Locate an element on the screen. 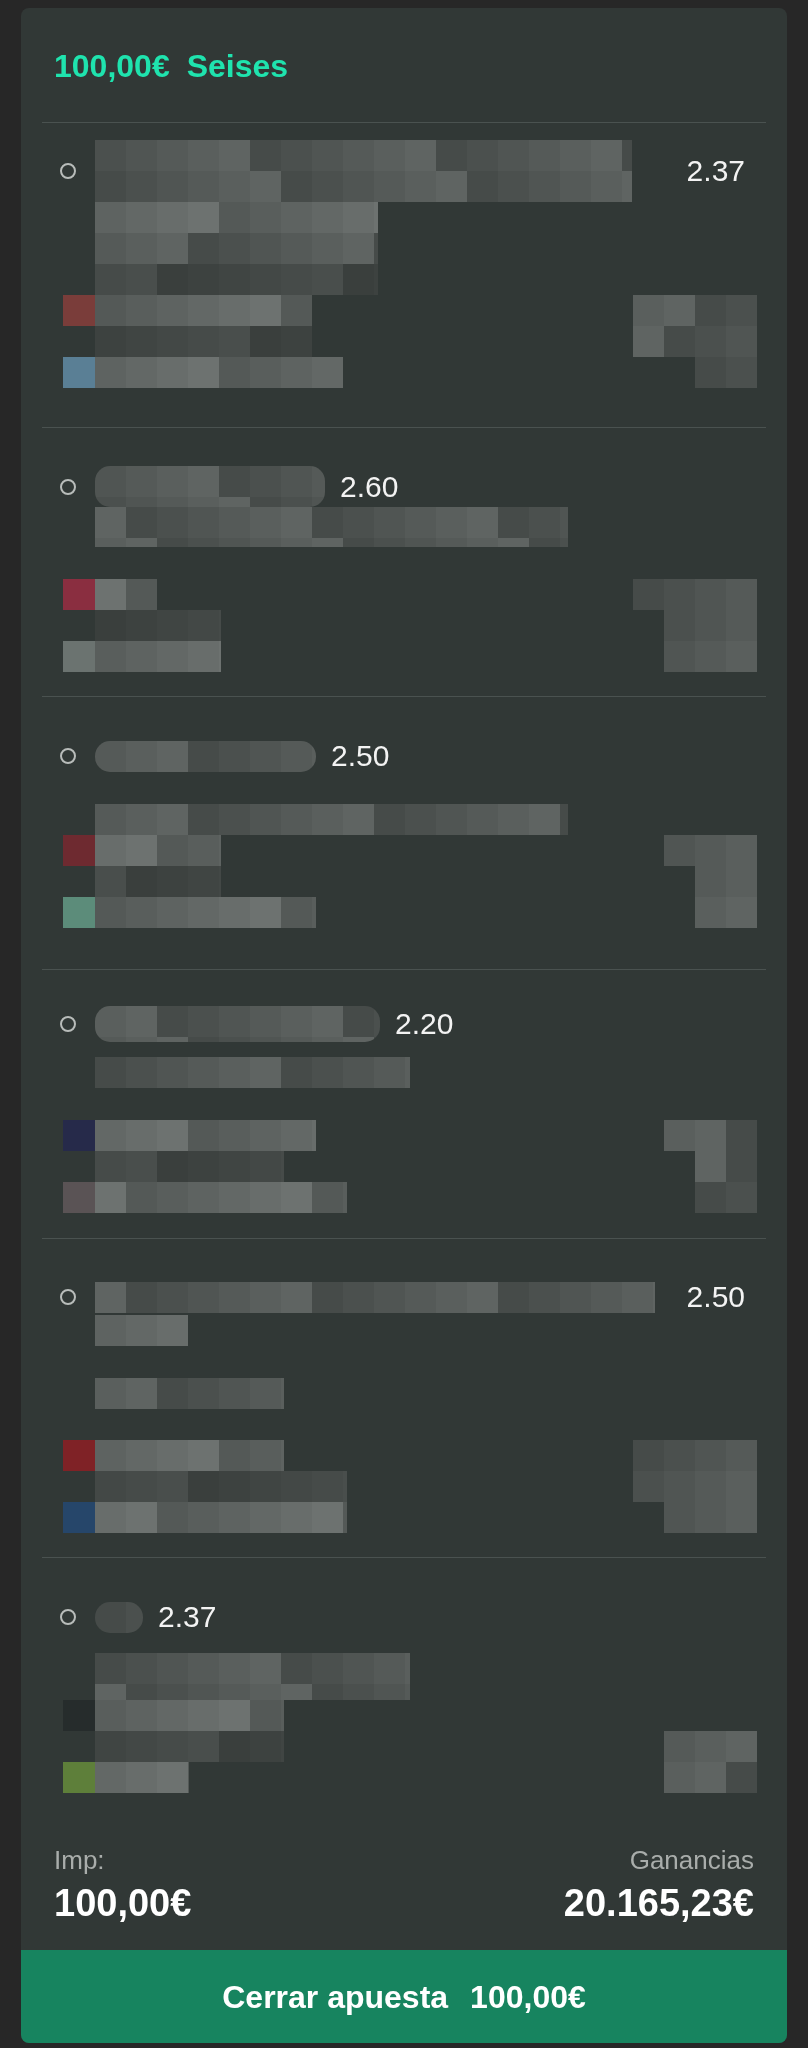 The image size is (808, 2048). bet-type-label: Seises is located at coordinates (237, 66).